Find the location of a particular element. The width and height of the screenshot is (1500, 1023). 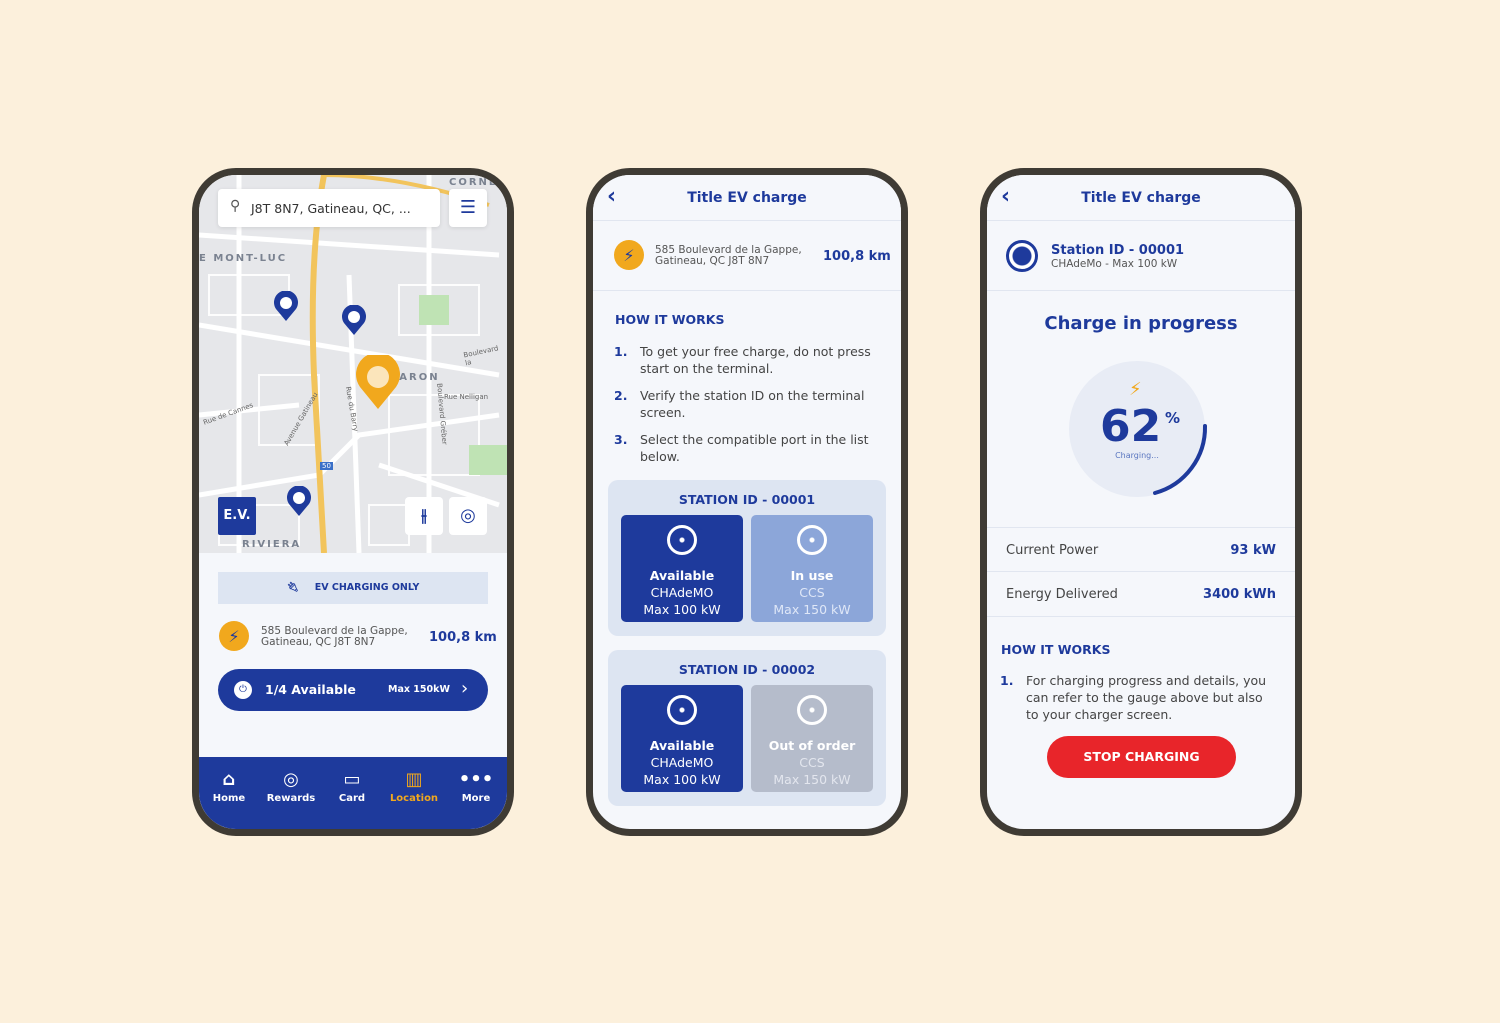

step-number: 2. is located at coordinates (621, 395).